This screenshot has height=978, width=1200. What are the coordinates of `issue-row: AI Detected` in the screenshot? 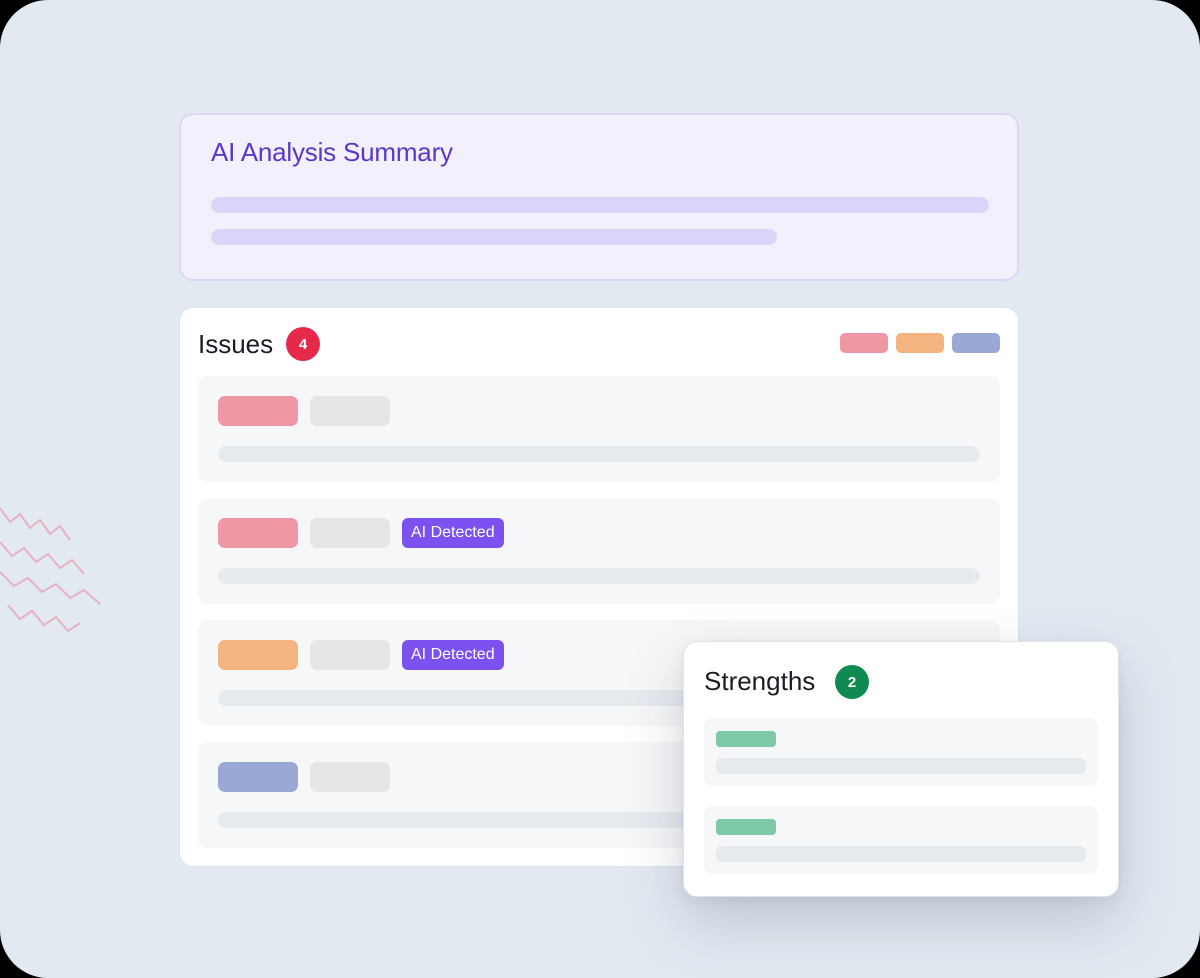 It's located at (599, 551).